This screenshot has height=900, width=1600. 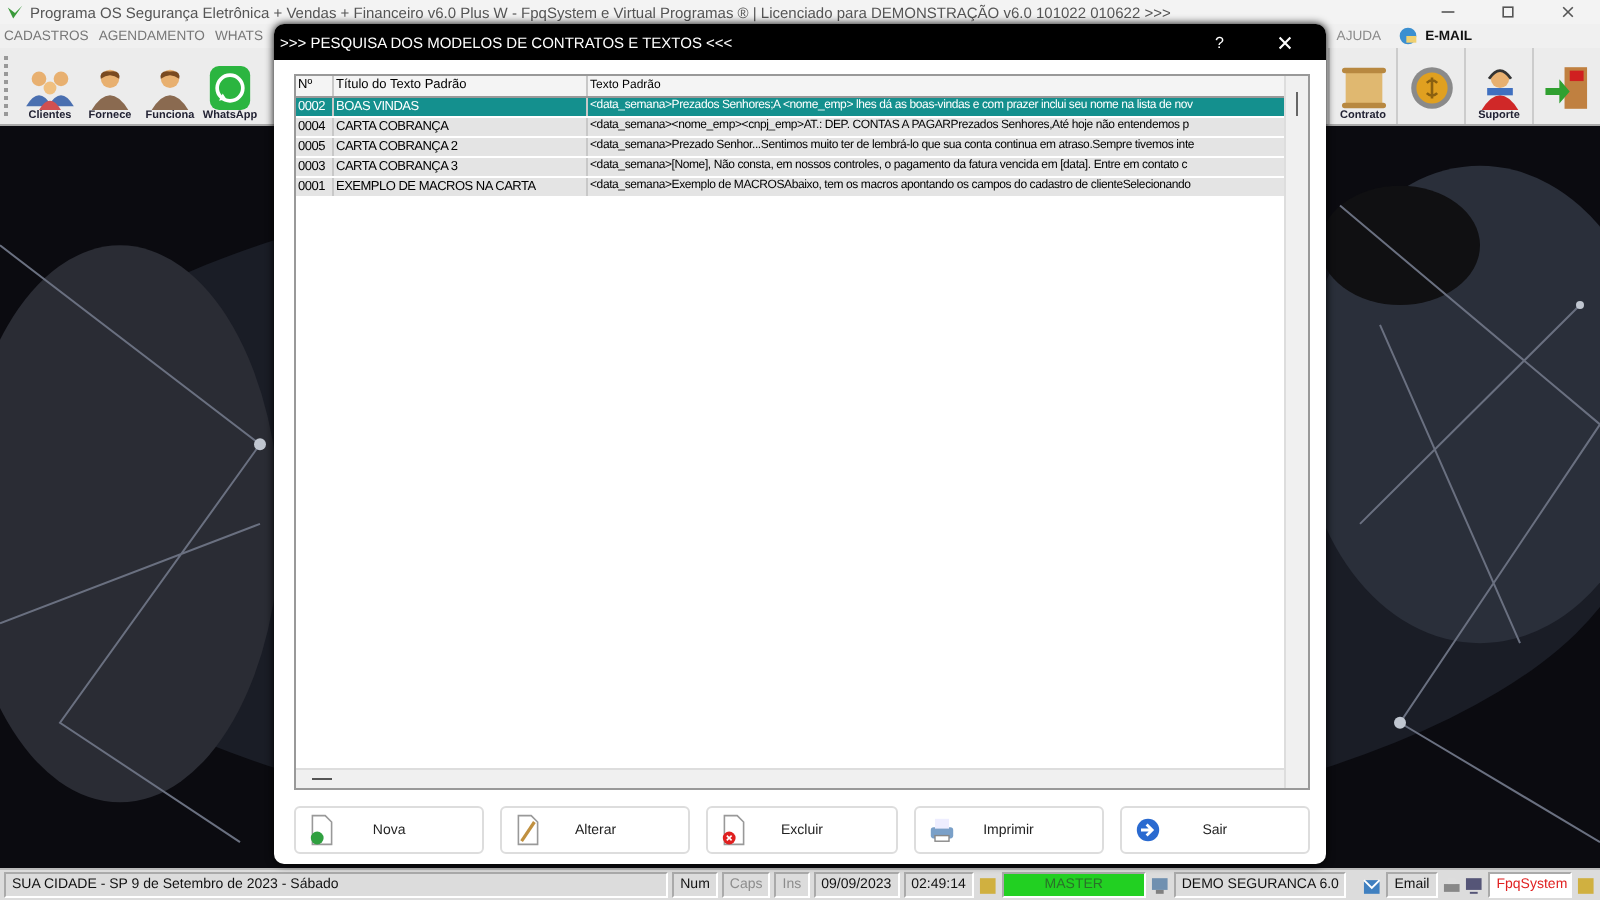 What do you see at coordinates (1160, 885) in the screenshot?
I see `computer-icon` at bounding box center [1160, 885].